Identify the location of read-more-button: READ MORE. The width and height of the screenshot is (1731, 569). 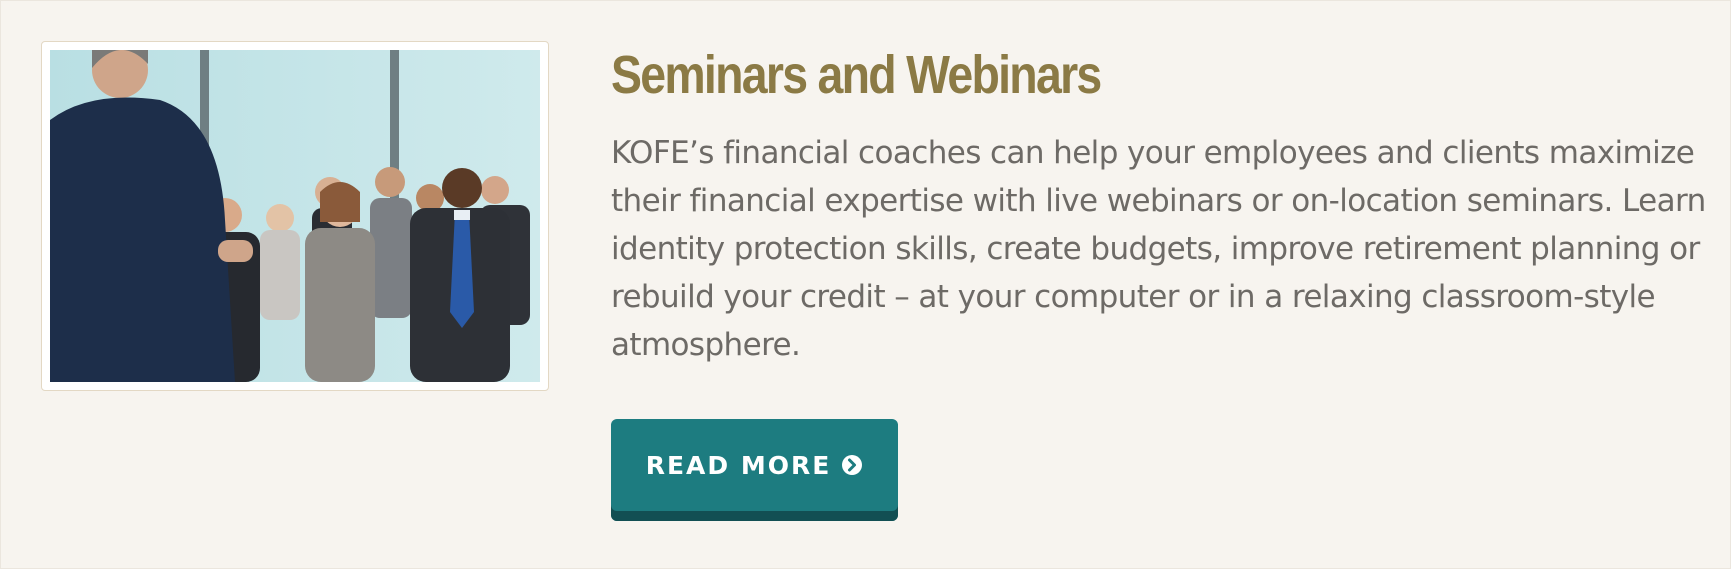
(754, 470).